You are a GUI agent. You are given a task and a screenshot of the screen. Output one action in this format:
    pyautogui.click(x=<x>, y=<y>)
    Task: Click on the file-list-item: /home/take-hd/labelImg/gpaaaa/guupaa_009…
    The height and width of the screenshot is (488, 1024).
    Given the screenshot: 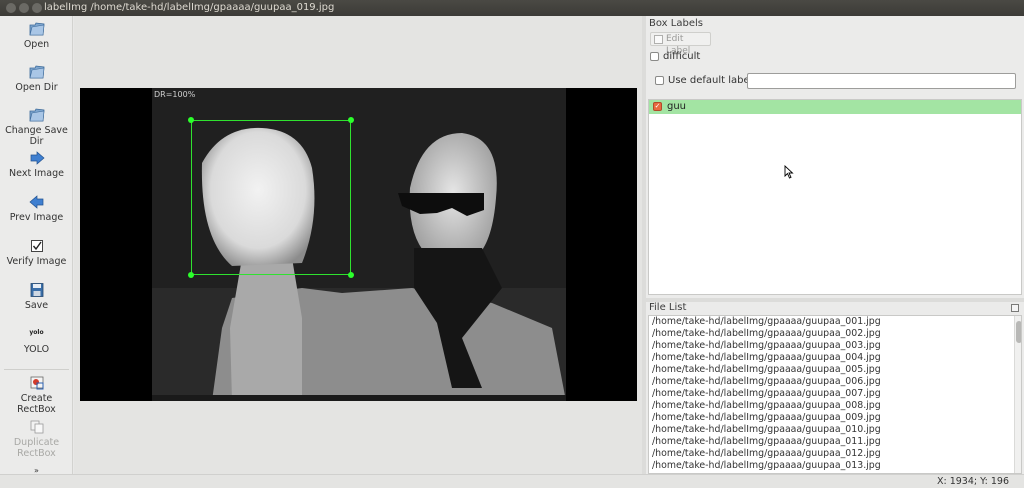 What is the action you would take?
    pyautogui.click(x=766, y=418)
    